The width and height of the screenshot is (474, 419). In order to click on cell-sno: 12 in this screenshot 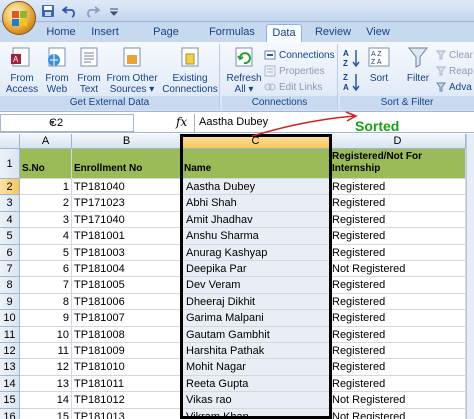, I will do `click(46, 367)`.